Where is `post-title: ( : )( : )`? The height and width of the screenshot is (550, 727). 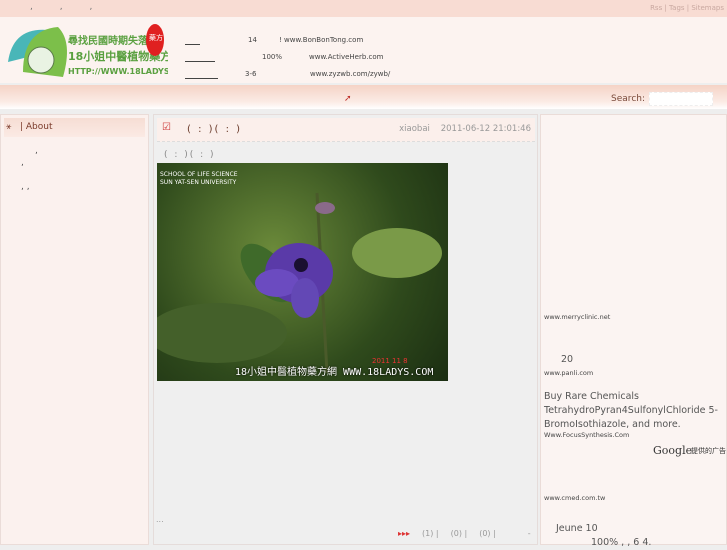
post-title: ( : )( : ) is located at coordinates (214, 129).